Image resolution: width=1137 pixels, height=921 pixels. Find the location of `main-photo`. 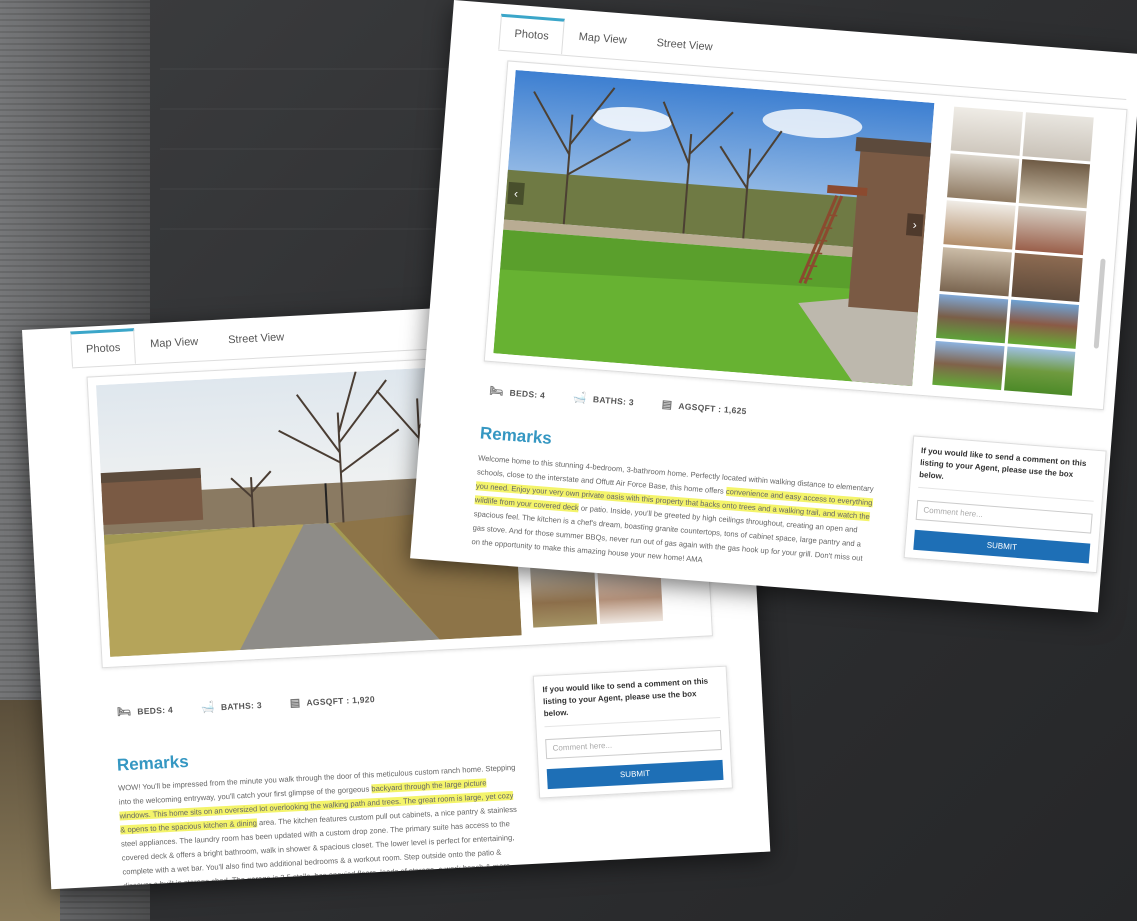

main-photo is located at coordinates (714, 228).